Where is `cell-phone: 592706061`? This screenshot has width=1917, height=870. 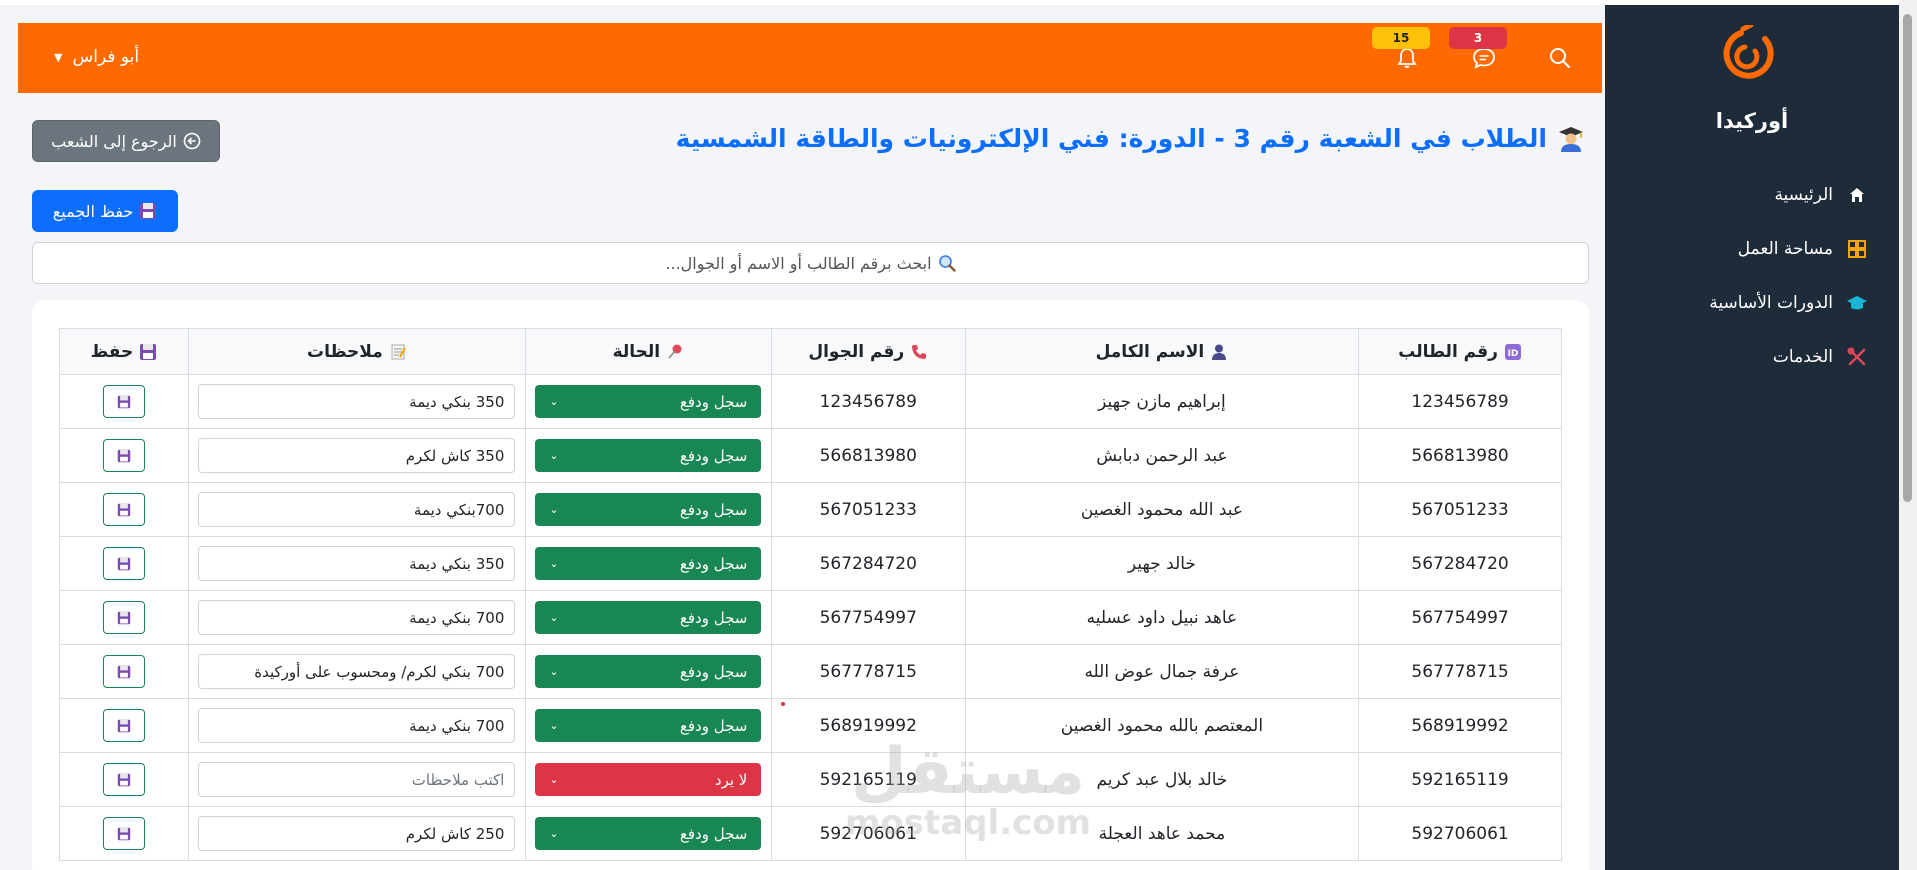
cell-phone: 592706061 is located at coordinates (868, 833).